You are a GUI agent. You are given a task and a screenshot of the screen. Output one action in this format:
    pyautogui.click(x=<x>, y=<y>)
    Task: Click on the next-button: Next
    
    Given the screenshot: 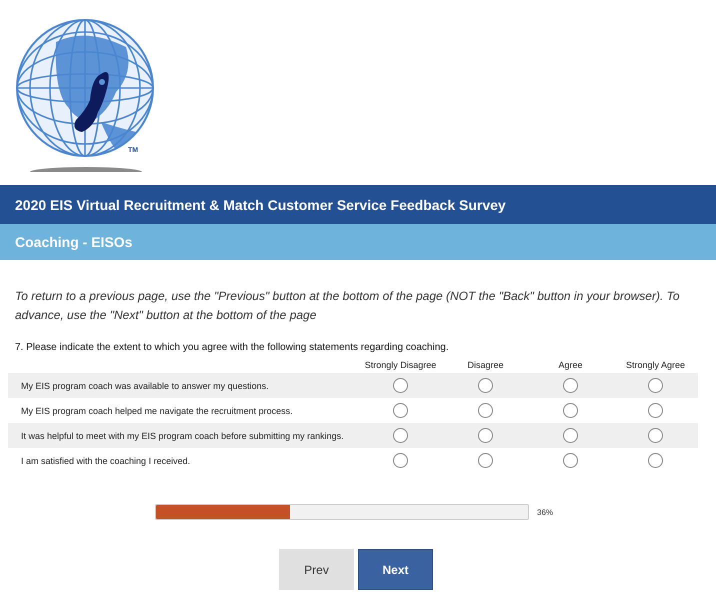 What is the action you would take?
    pyautogui.click(x=395, y=569)
    